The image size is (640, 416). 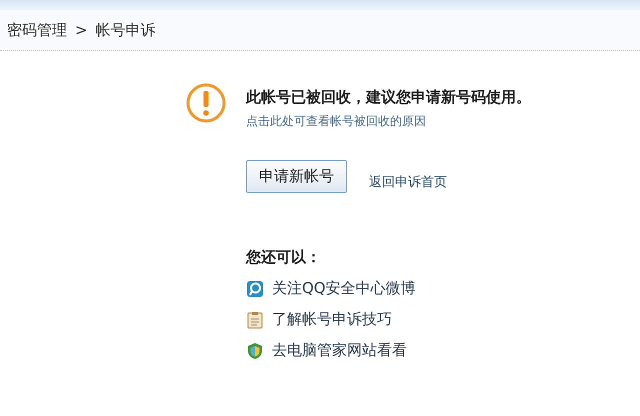 I want to click on option-link: 了解帐号申诉技巧, so click(x=332, y=319).